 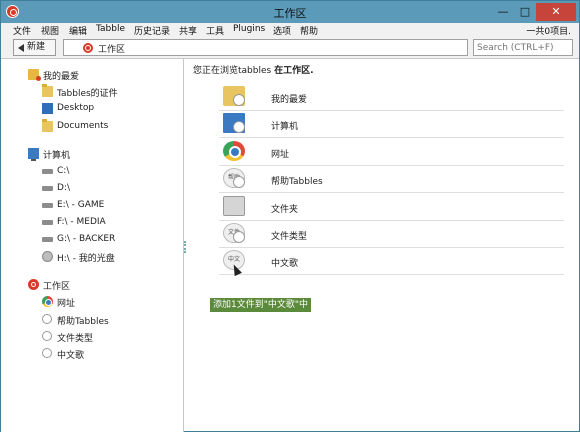 What do you see at coordinates (33, 154) in the screenshot?
I see `computer-icon` at bounding box center [33, 154].